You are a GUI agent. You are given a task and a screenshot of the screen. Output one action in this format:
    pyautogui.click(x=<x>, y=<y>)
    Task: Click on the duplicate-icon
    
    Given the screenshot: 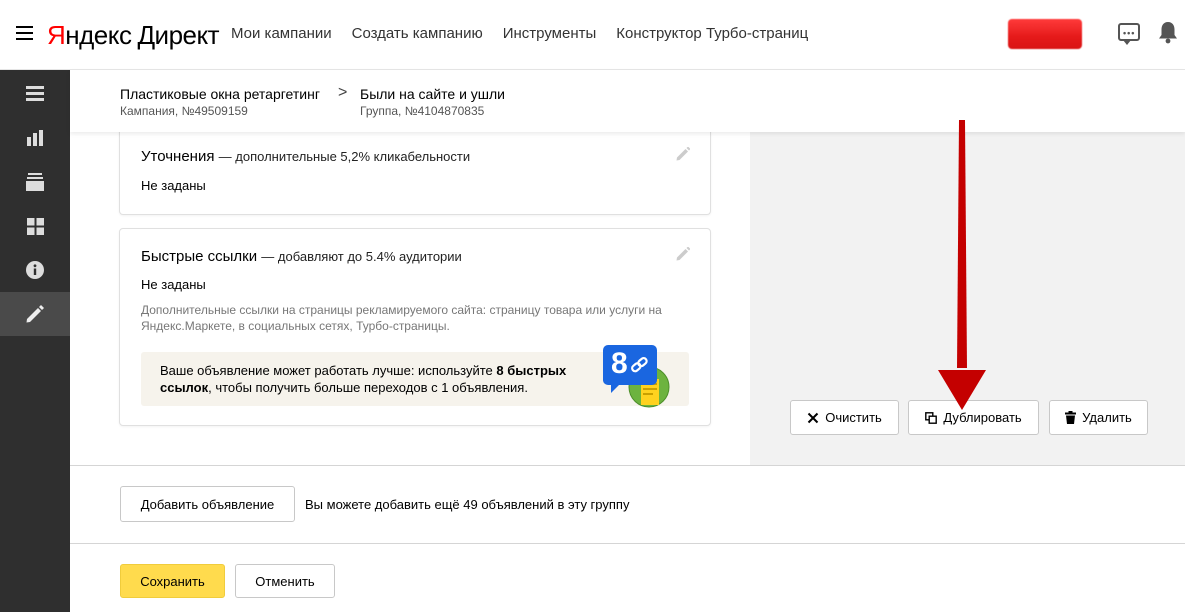 What is the action you would take?
    pyautogui.click(x=931, y=417)
    